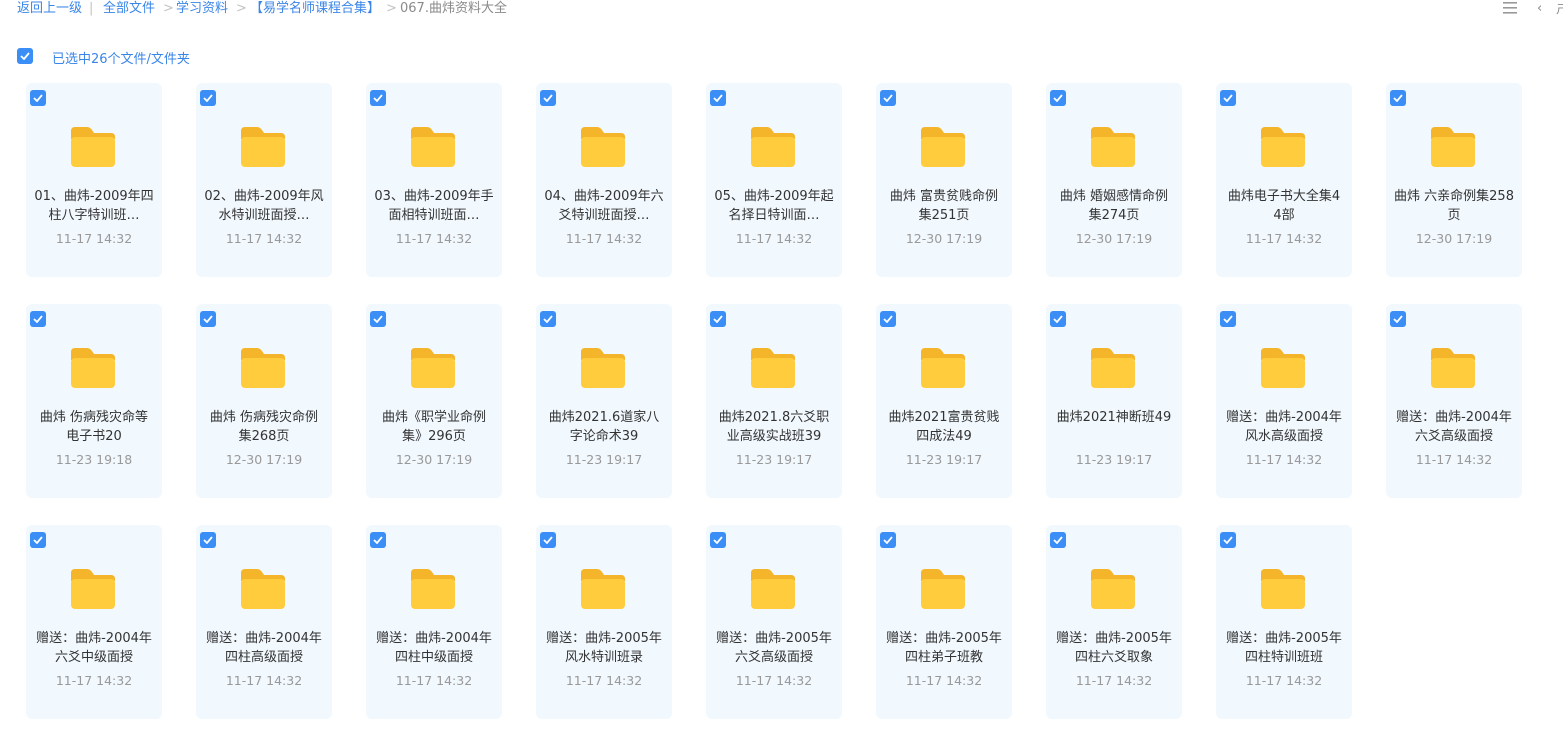 This screenshot has width=1563, height=734. What do you see at coordinates (264, 401) in the screenshot?
I see `file-card: 曲炜 伤病残灾命例集268页 12-30 17:19` at bounding box center [264, 401].